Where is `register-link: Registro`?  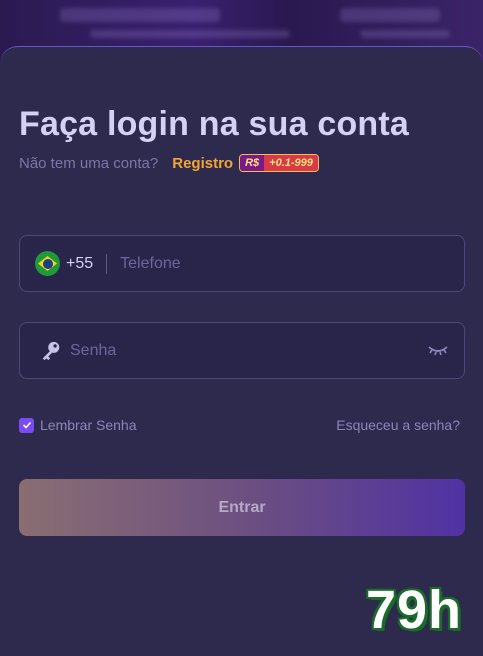
register-link: Registro is located at coordinates (202, 163).